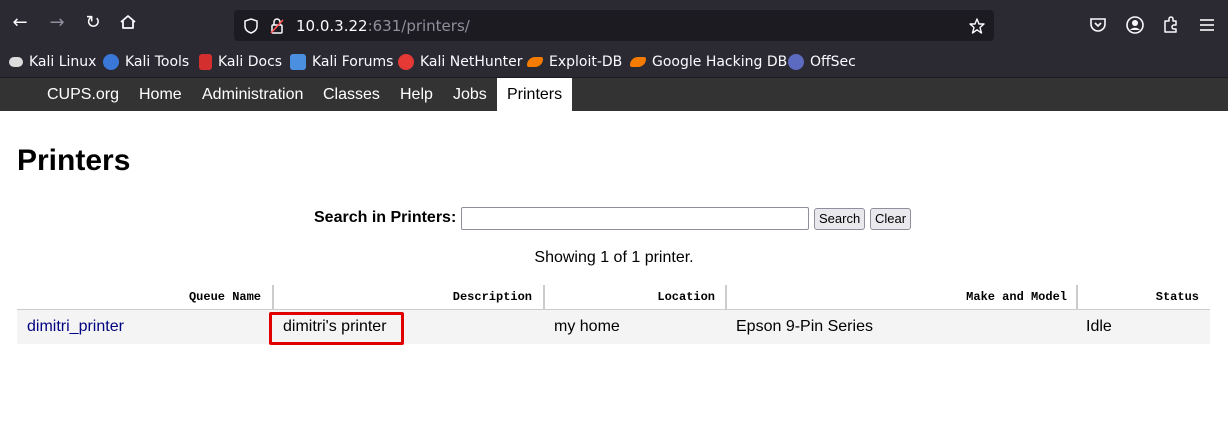  Describe the element at coordinates (586, 62) in the screenshot. I see `bookmark-label: Exploit-DB` at that location.